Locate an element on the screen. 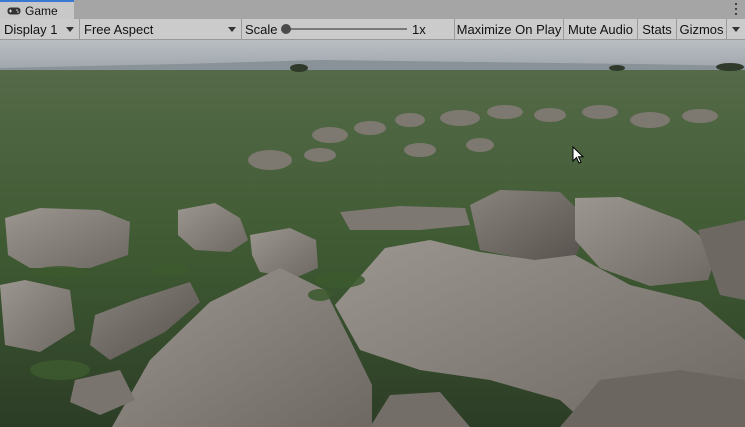  scale-value: 1x is located at coordinates (419, 29).